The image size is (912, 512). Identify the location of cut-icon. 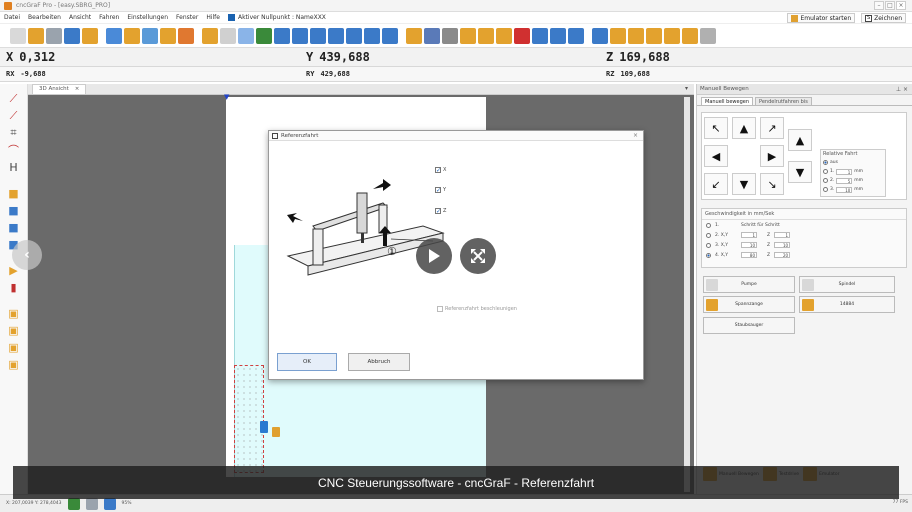
(210, 35).